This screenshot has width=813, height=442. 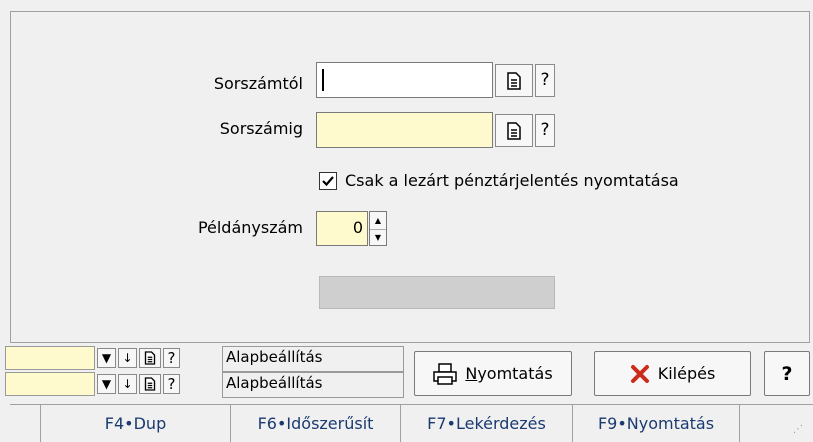 I want to click on spin-down-icon: ▼, so click(x=378, y=238).